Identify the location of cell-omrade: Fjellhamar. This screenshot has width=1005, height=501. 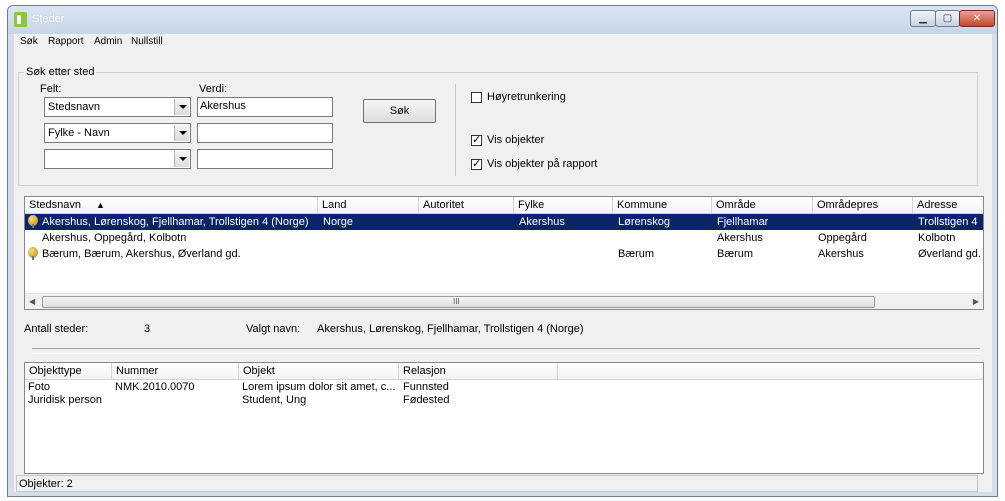
(743, 222).